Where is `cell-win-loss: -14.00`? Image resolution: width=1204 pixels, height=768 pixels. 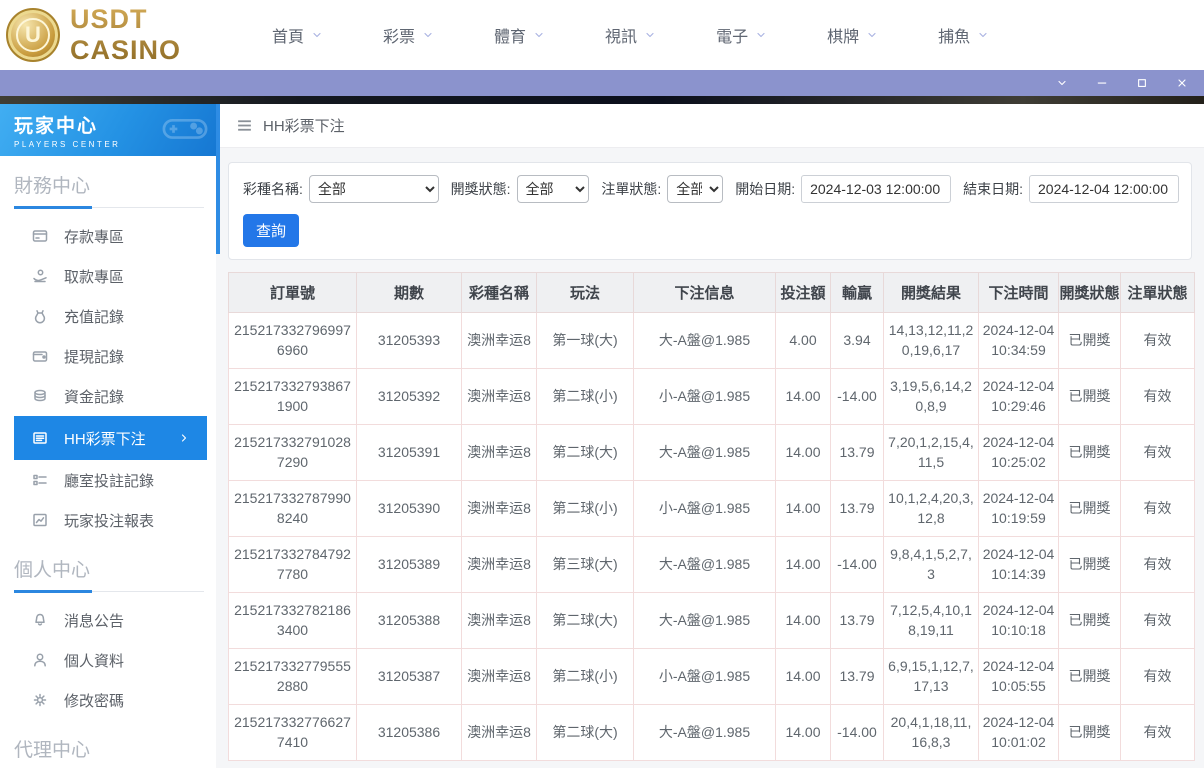
cell-win-loss: -14.00 is located at coordinates (857, 732).